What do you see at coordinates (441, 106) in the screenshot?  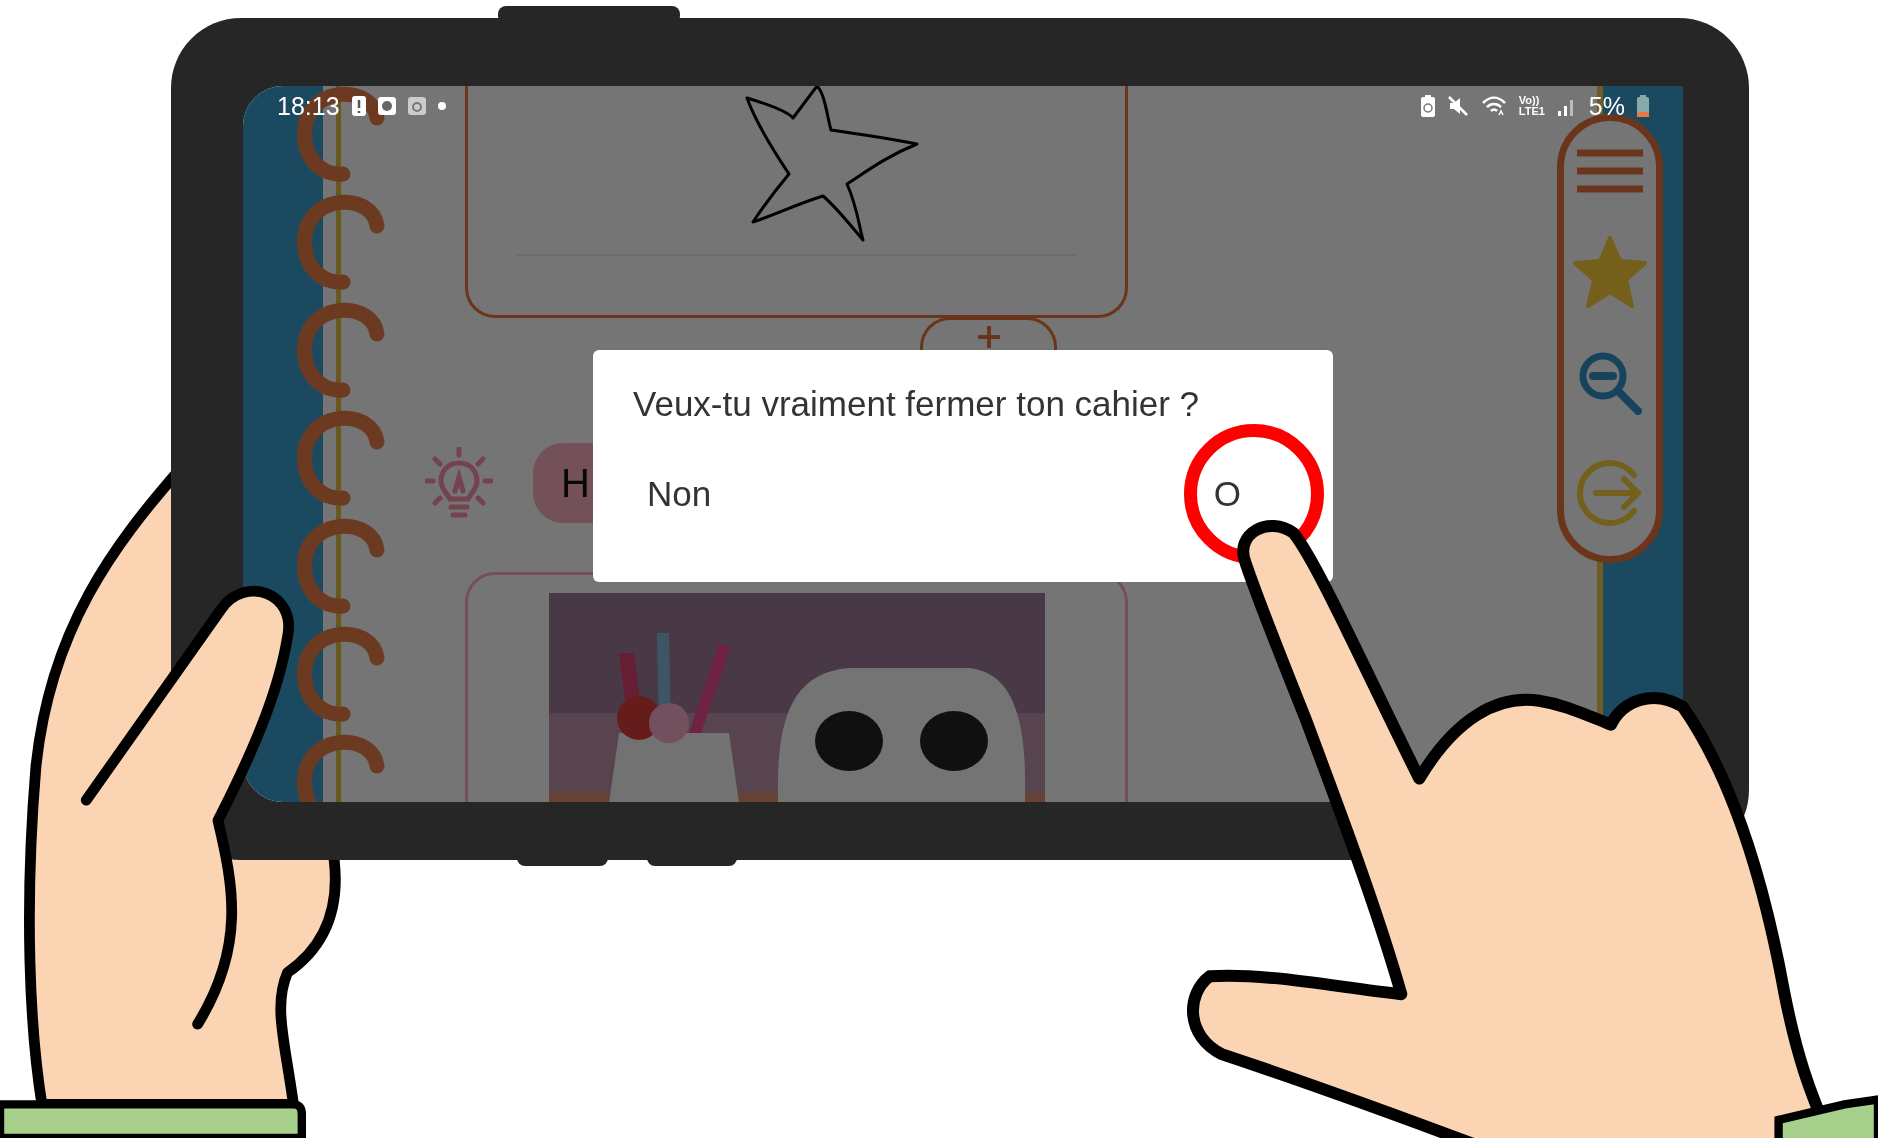 I see `dot-icon` at bounding box center [441, 106].